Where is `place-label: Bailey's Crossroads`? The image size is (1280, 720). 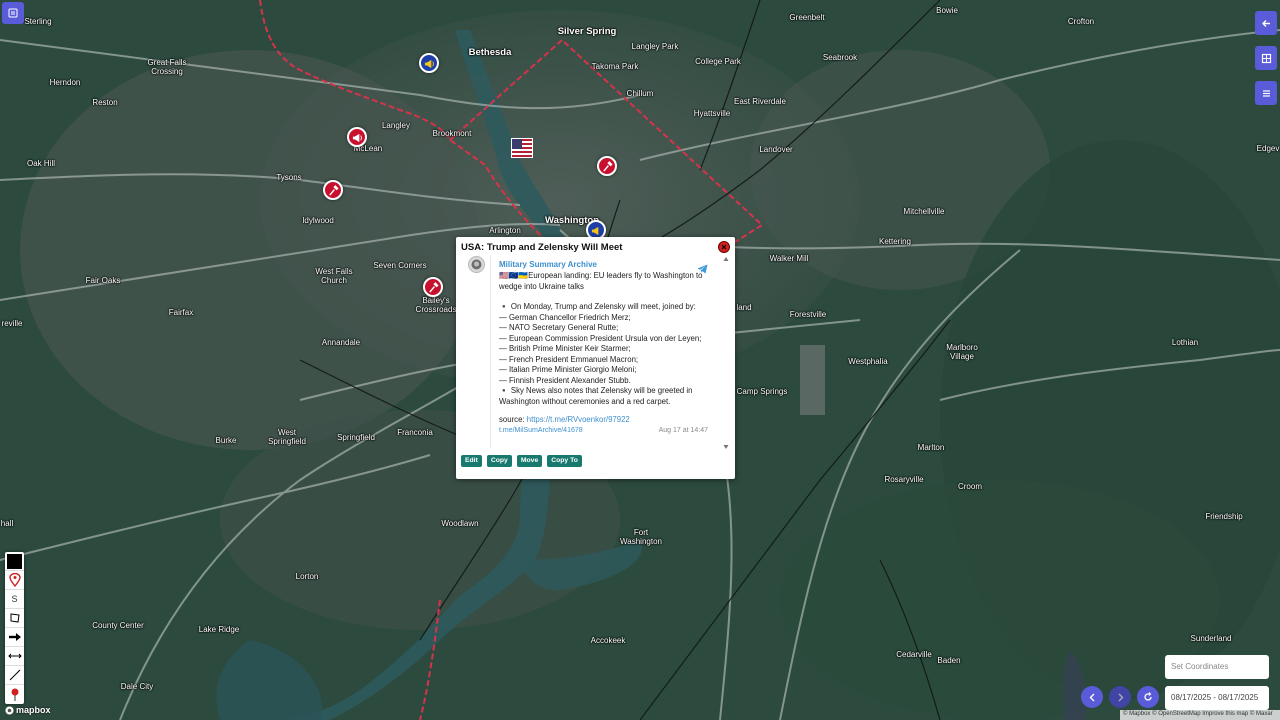
place-label: Bailey's Crossroads is located at coordinates (436, 305).